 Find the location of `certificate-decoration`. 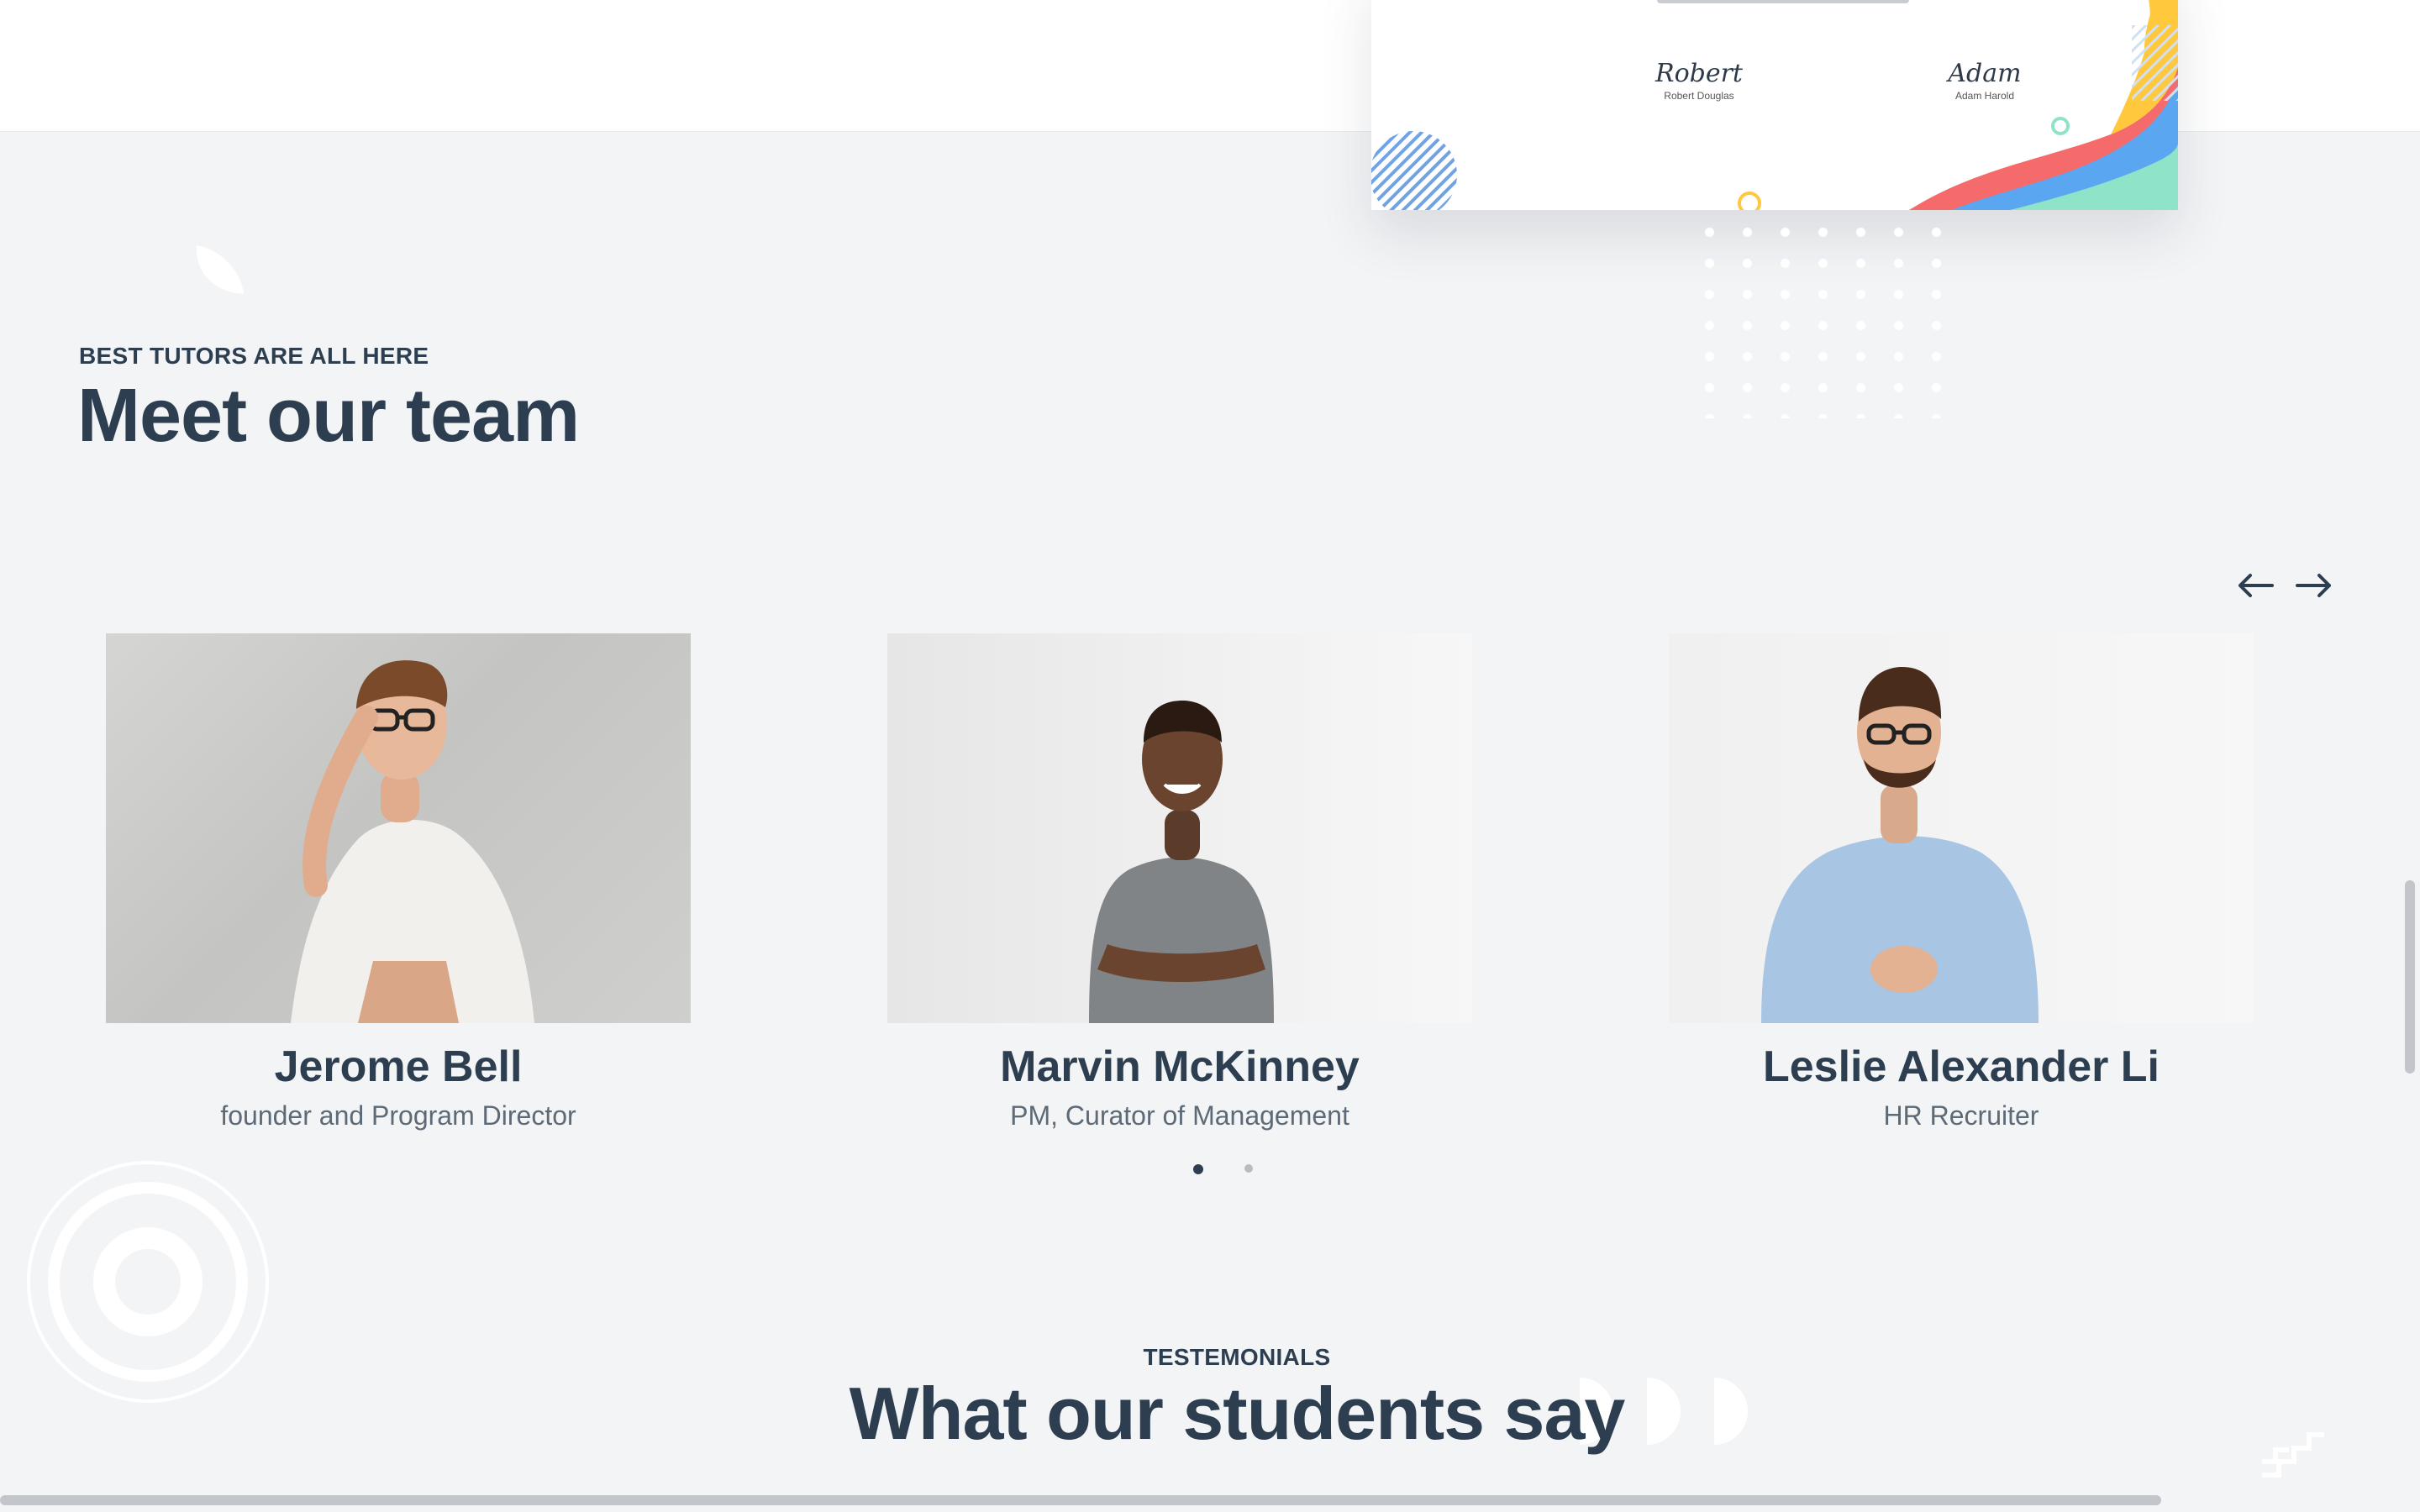

certificate-decoration is located at coordinates (1774, 105).